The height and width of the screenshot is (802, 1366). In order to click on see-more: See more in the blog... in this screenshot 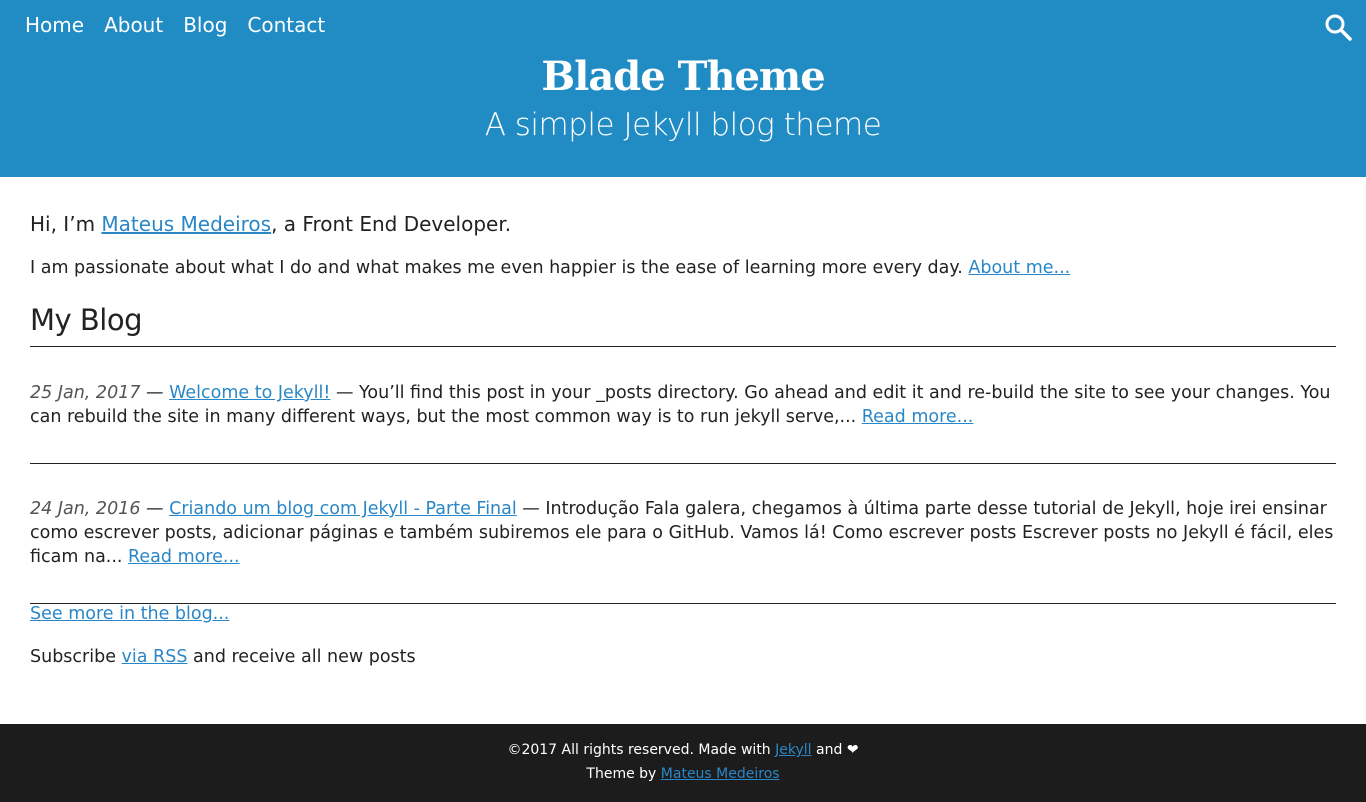, I will do `click(129, 614)`.